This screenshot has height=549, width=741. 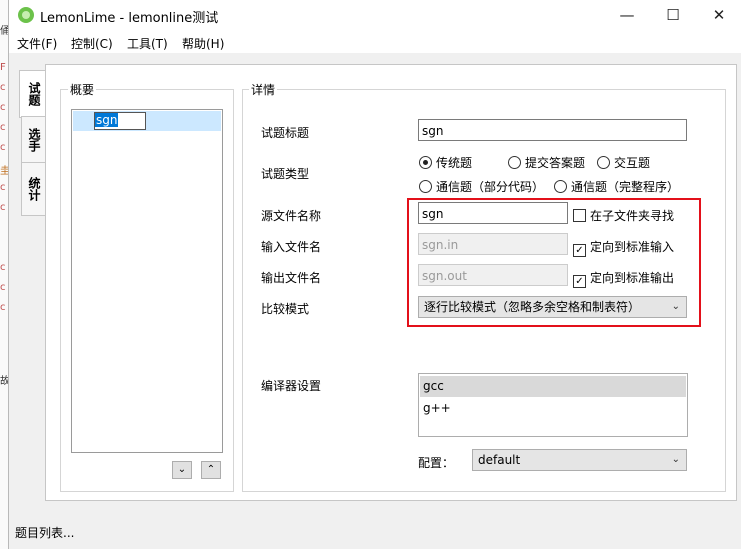 What do you see at coordinates (107, 120) in the screenshot?
I see `tree-item-label: sgn` at bounding box center [107, 120].